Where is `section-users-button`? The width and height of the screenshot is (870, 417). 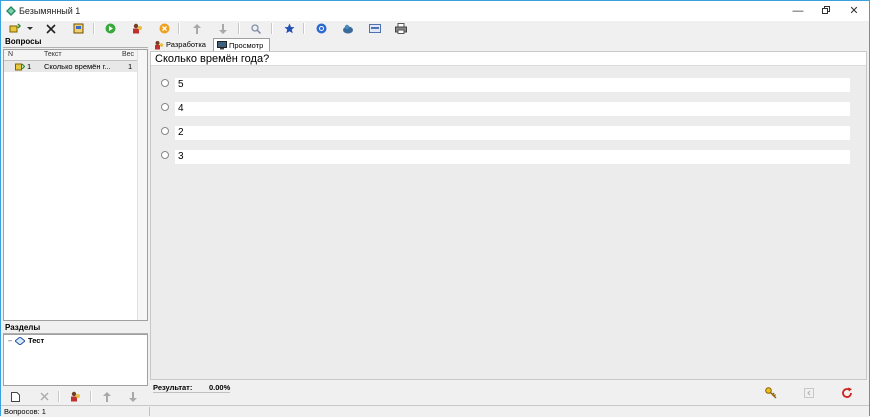
section-users-button is located at coordinates (75, 396).